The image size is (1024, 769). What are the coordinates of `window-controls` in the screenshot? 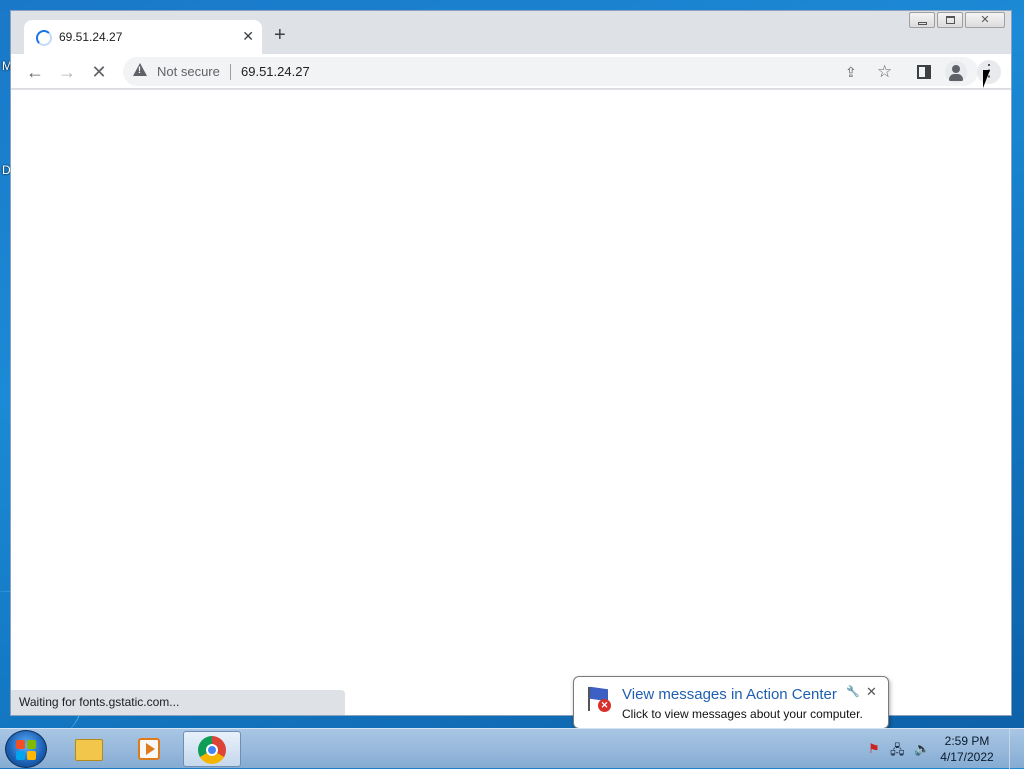 It's located at (957, 20).